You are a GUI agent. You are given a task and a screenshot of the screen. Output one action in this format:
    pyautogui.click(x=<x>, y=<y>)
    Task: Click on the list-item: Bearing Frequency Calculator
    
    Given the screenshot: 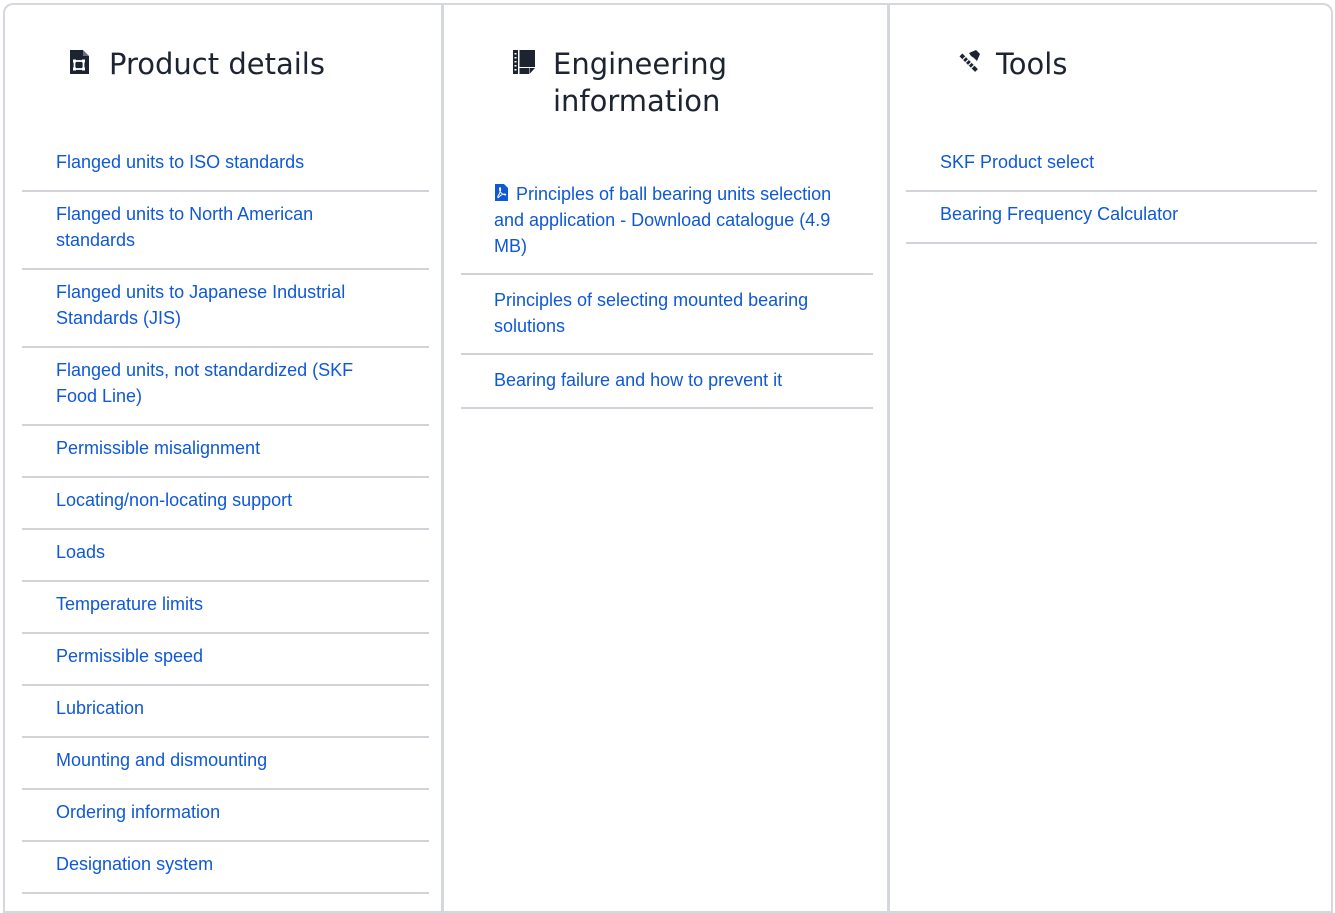 What is the action you would take?
    pyautogui.click(x=1111, y=218)
    